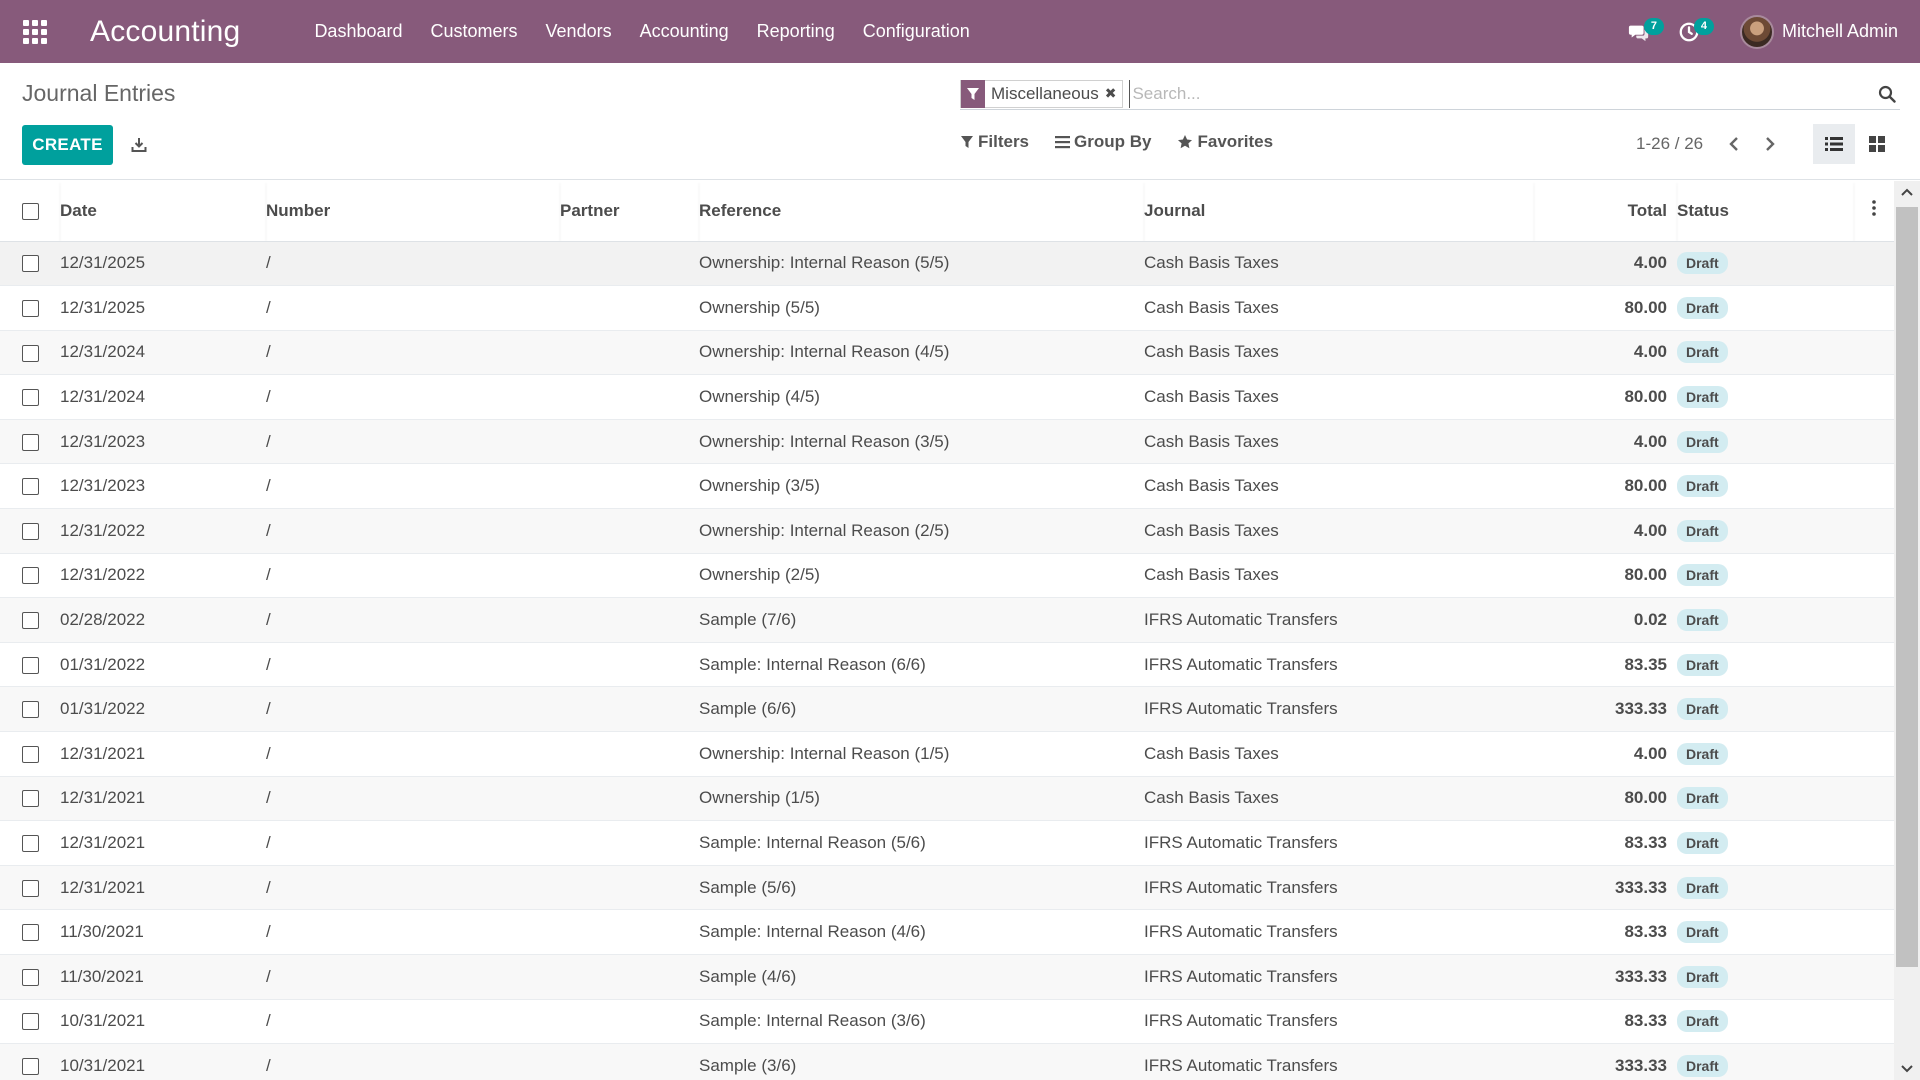 This screenshot has width=1920, height=1080. I want to click on col-number: Number, so click(413, 211).